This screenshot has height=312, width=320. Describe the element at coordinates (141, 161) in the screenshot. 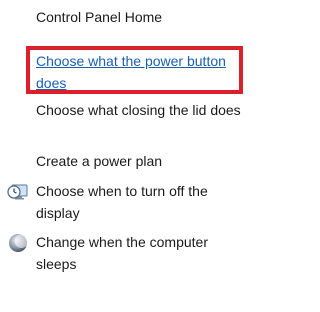

I see `create-power-plan-link: Create a power plan` at that location.